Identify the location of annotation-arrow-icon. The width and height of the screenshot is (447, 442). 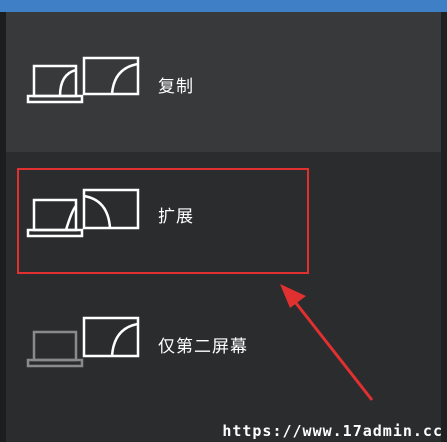
(325, 346).